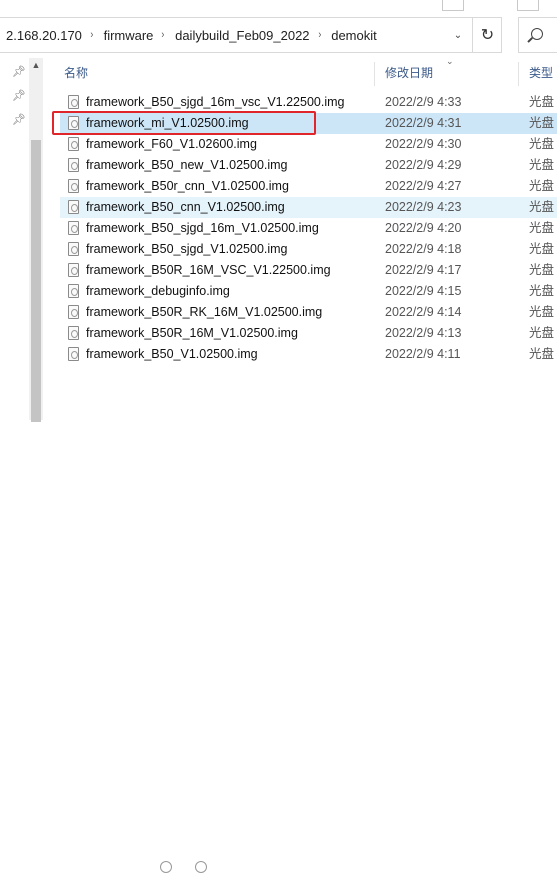 This screenshot has width=557, height=873. Describe the element at coordinates (187, 186) in the screenshot. I see `file-name: framework_B50r_cnn_V1.02500.img` at that location.